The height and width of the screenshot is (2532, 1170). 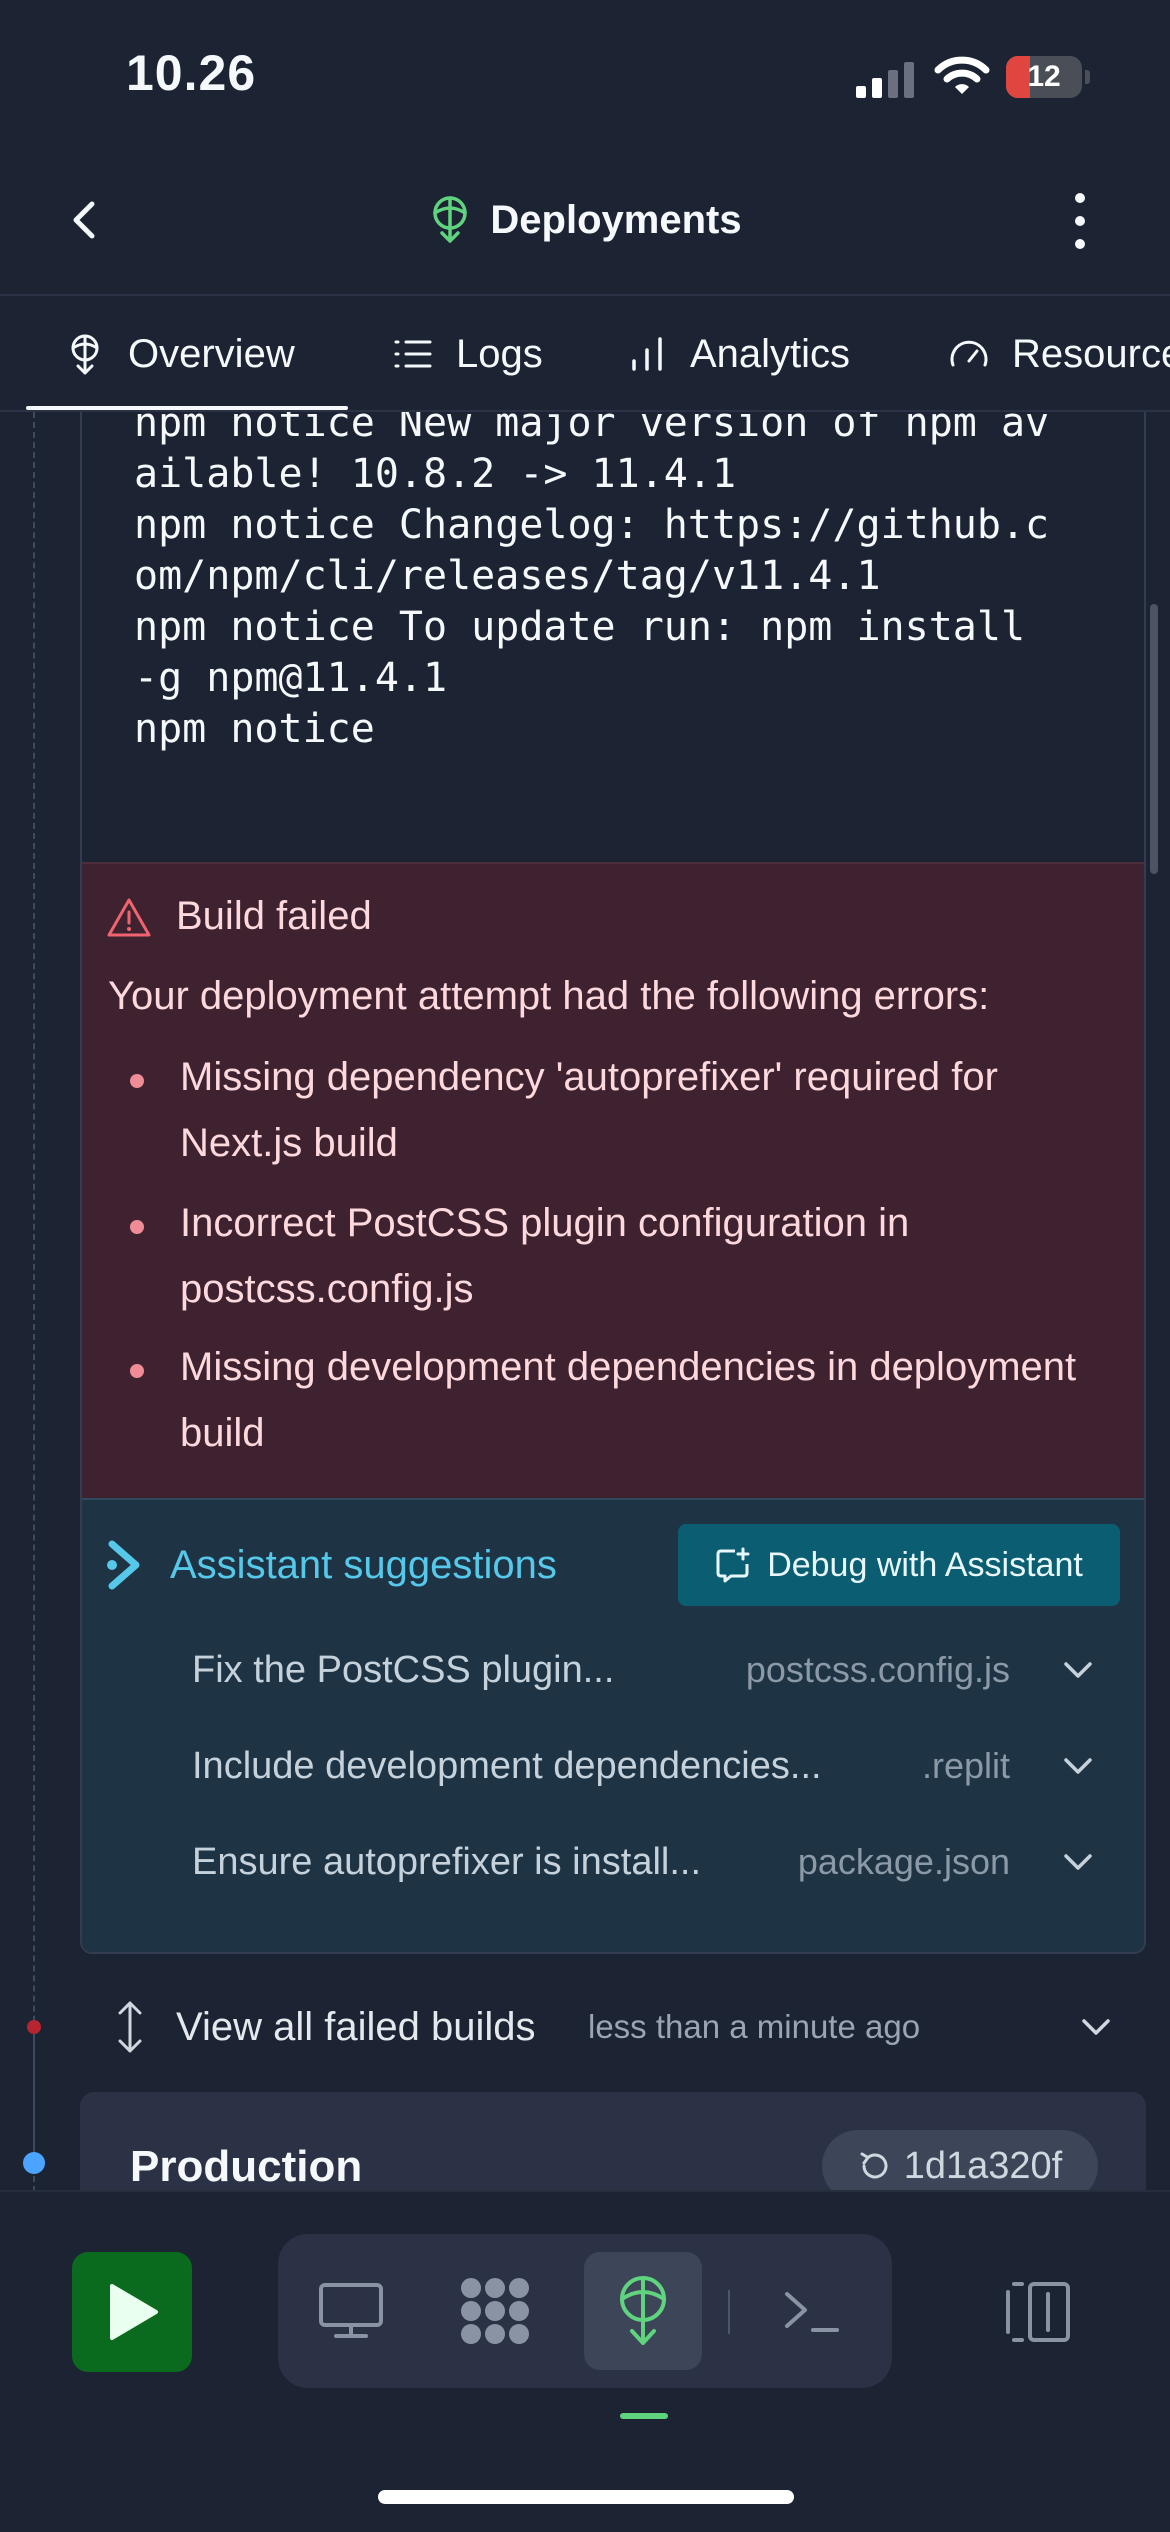 What do you see at coordinates (211, 353) in the screenshot?
I see `tab-label: Overview` at bounding box center [211, 353].